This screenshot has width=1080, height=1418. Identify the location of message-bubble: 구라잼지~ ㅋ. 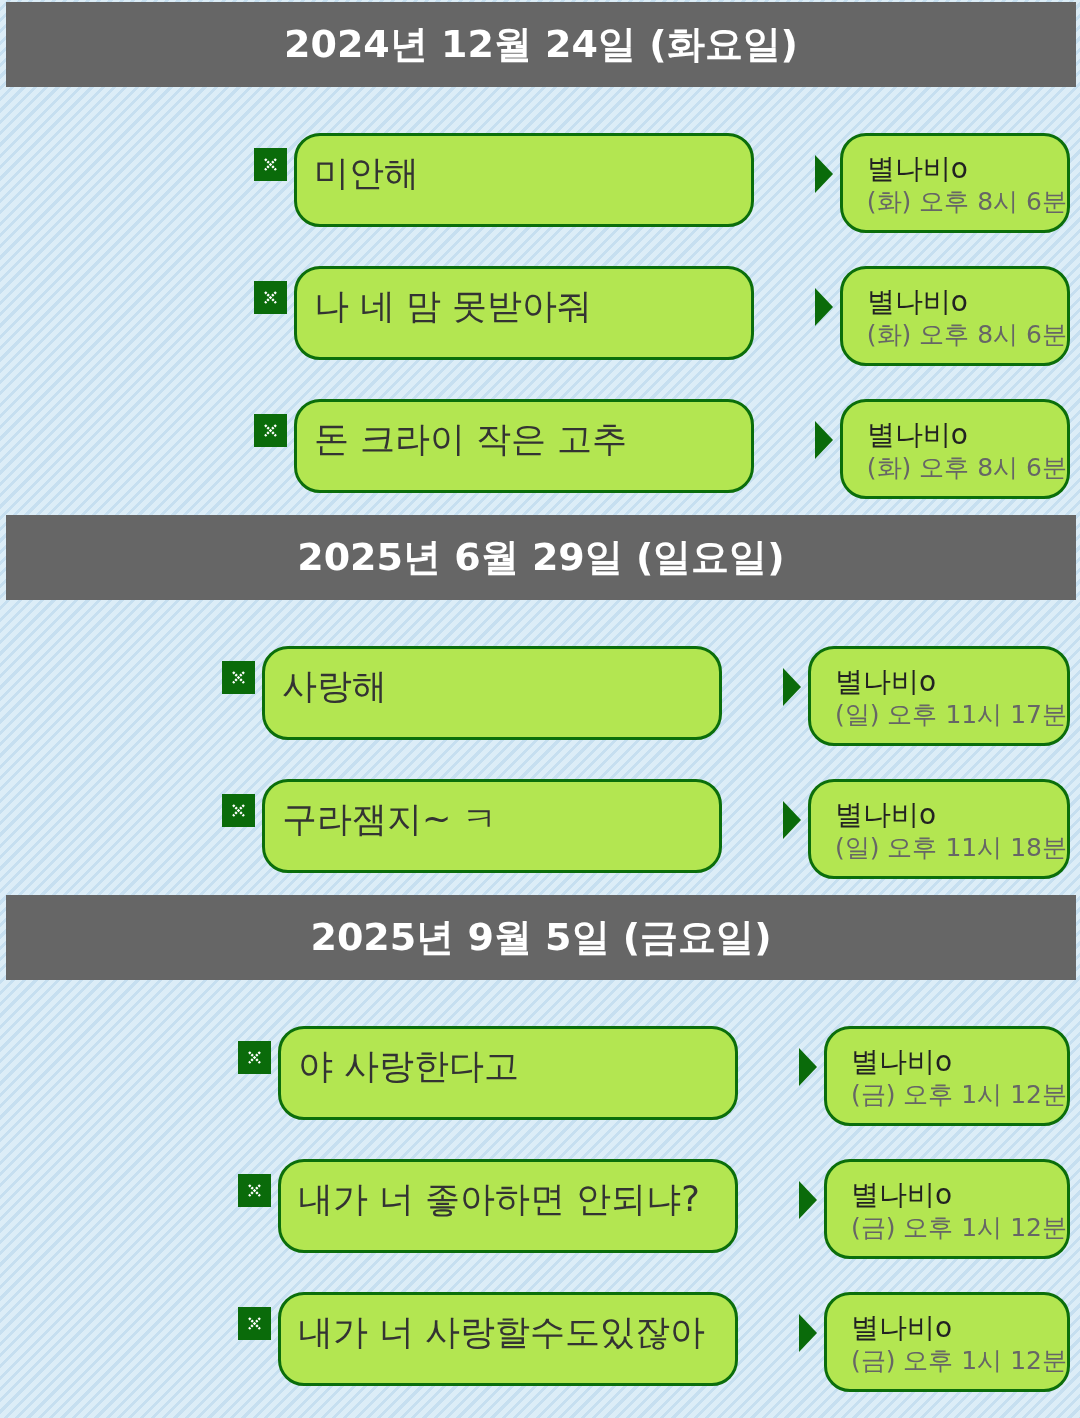
(492, 826).